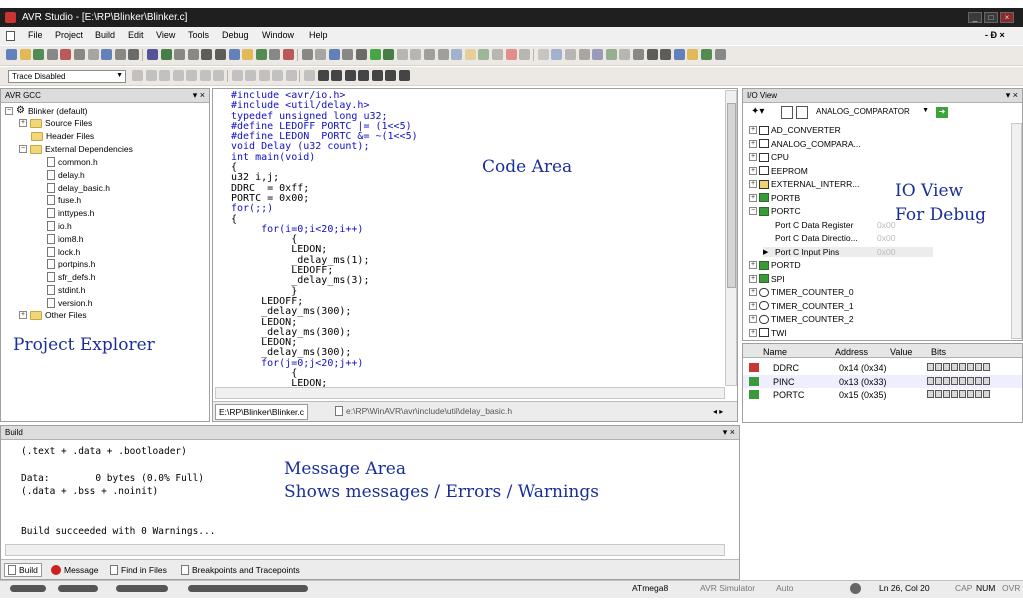 Image resolution: width=1023 pixels, height=614 pixels. Describe the element at coordinates (64, 200) in the screenshot. I see `tree-file: fuse.h` at that location.